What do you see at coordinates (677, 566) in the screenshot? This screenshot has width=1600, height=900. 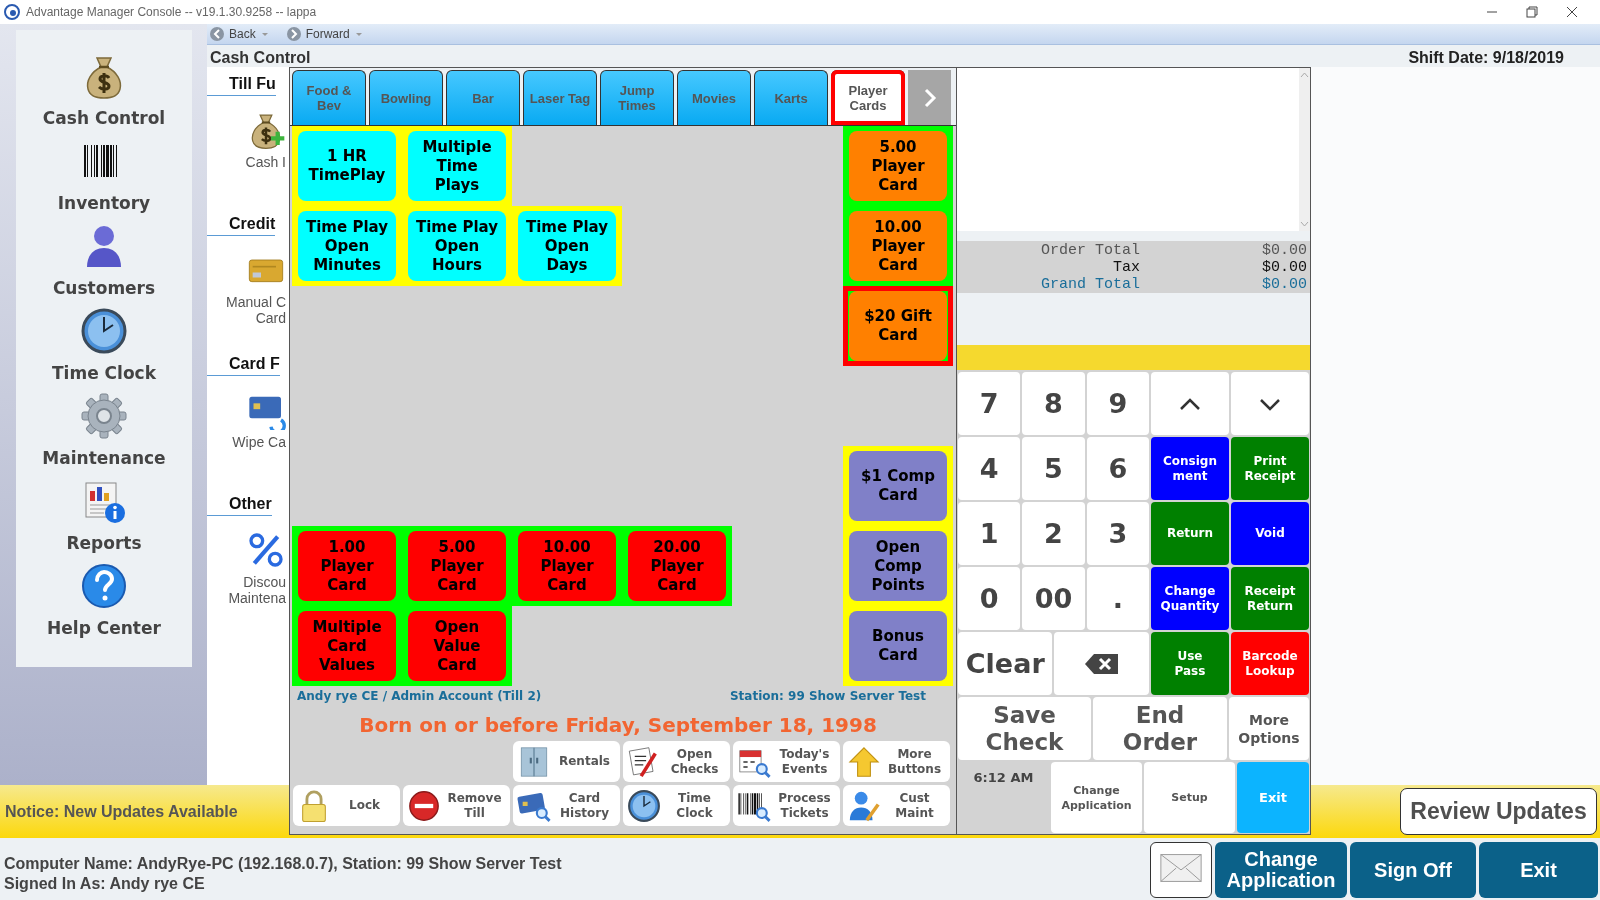 I see `item-button: 20.00 Player Card` at bounding box center [677, 566].